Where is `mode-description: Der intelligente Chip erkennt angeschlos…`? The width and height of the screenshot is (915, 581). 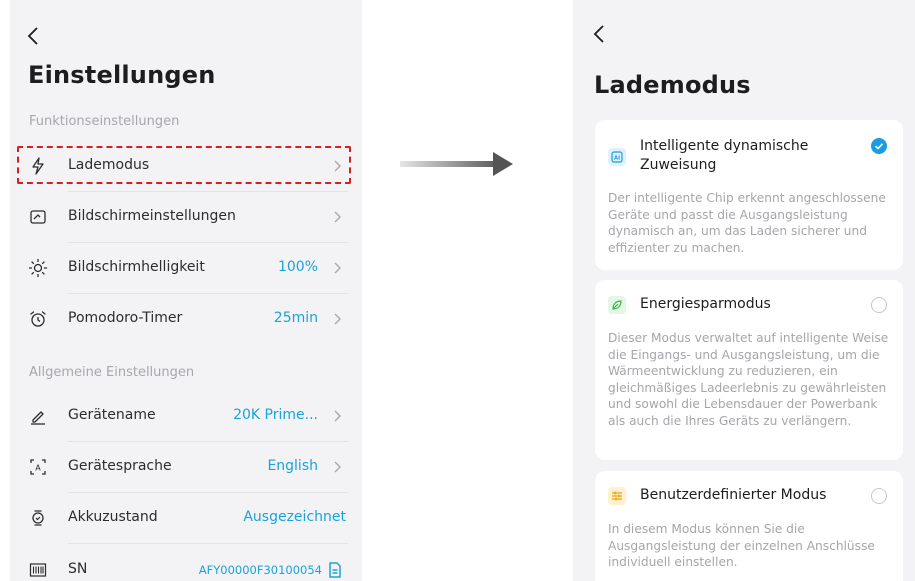
mode-description: Der intelligente Chip erkennt angeschlos… is located at coordinates (747, 223).